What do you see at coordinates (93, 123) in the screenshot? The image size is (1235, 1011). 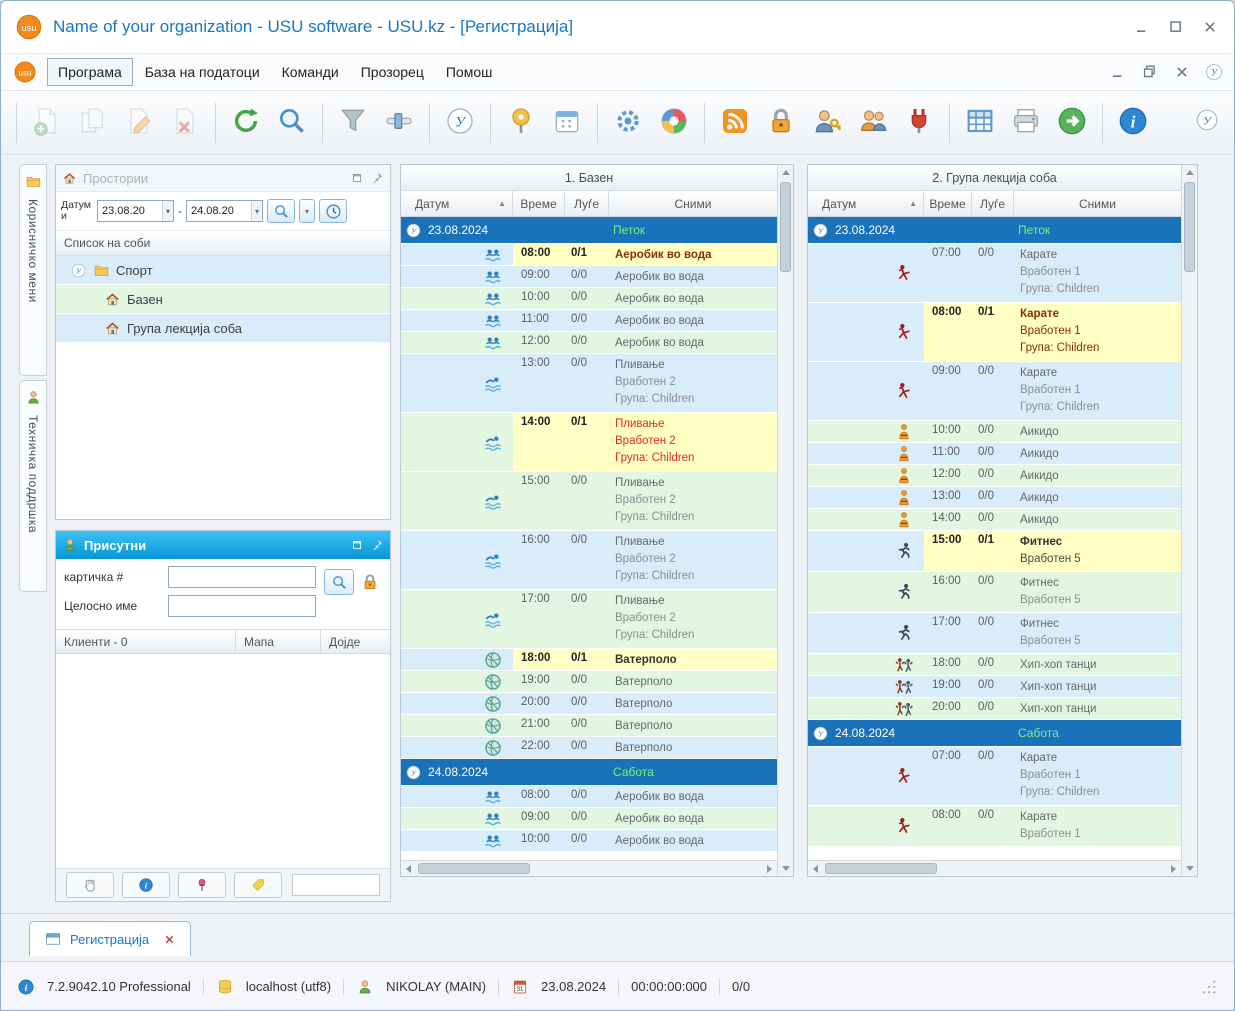 I see `doc-copy-button` at bounding box center [93, 123].